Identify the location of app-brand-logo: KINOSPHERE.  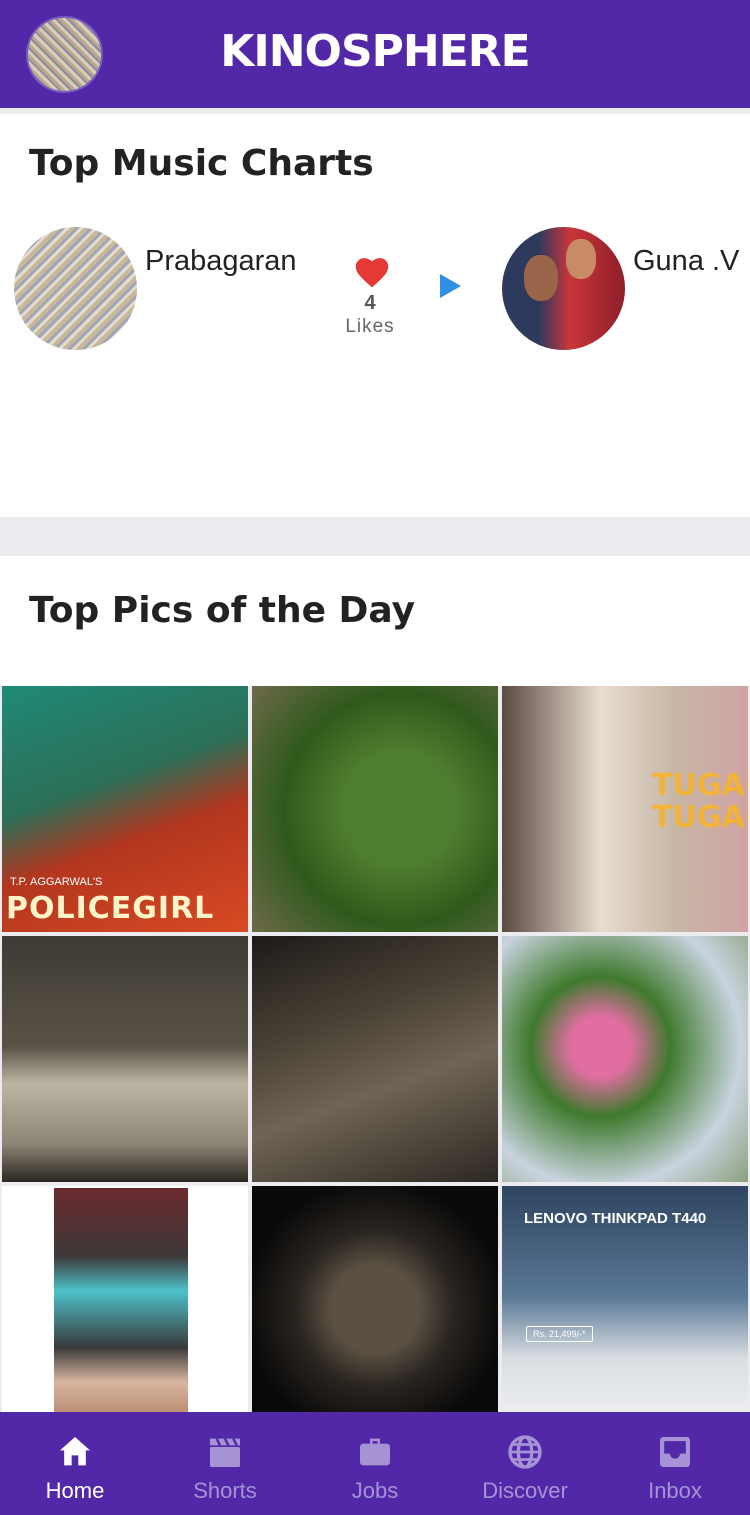
(375, 51).